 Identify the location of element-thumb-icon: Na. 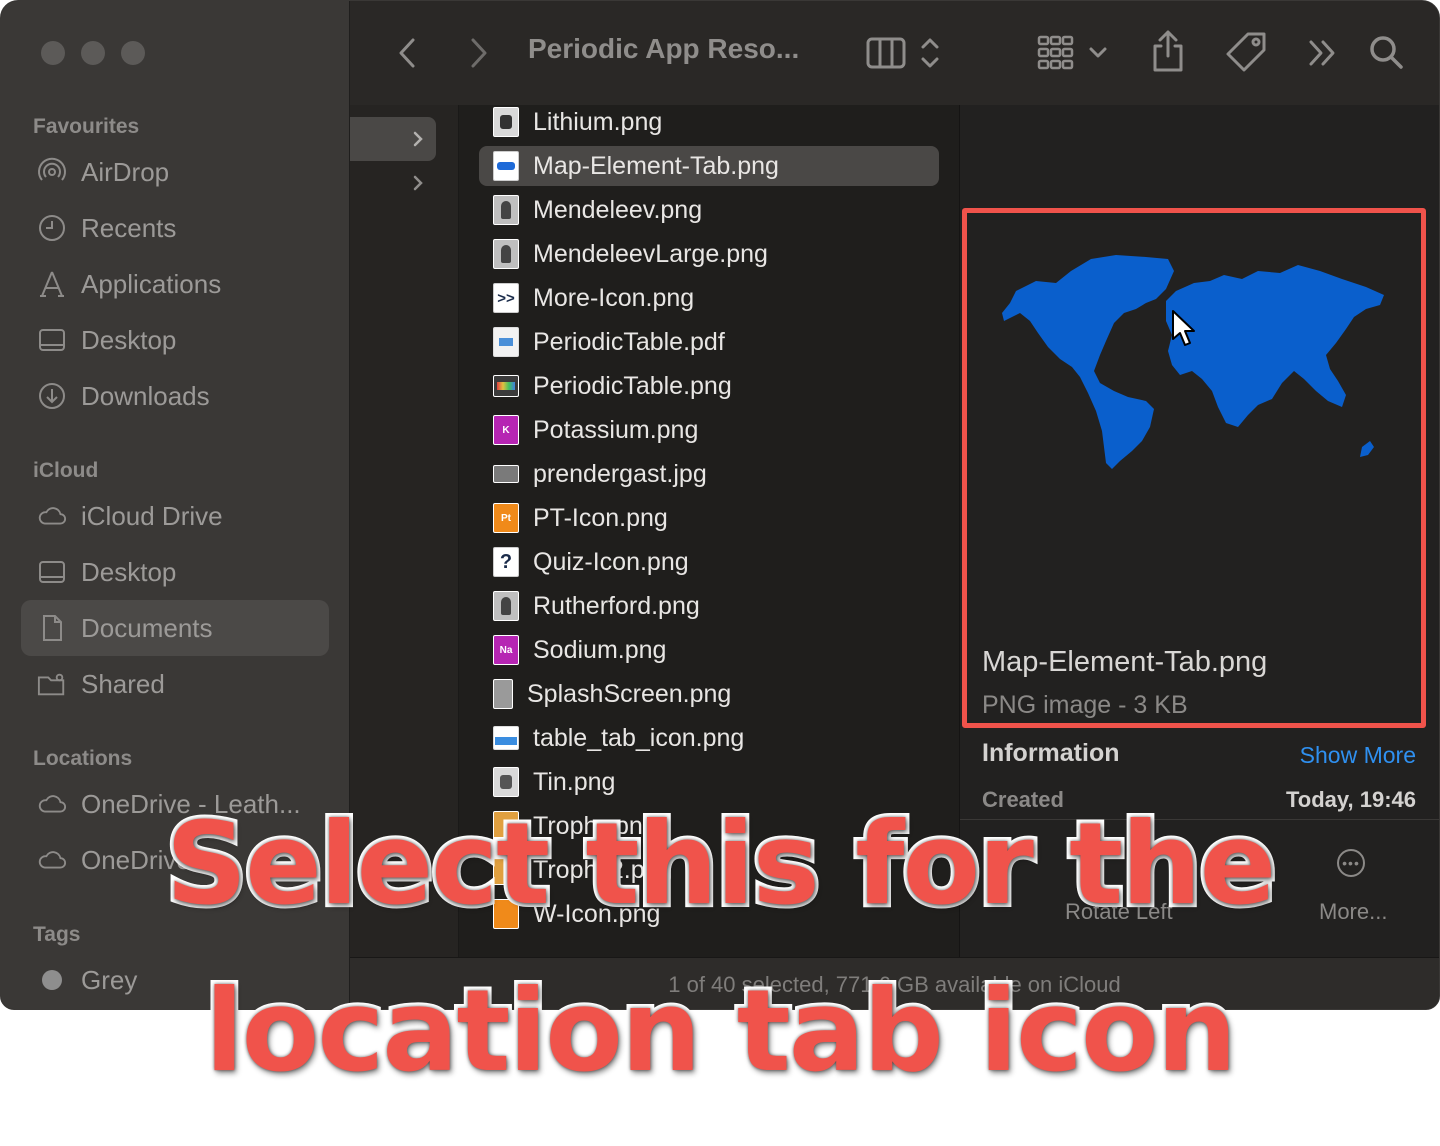
(506, 650).